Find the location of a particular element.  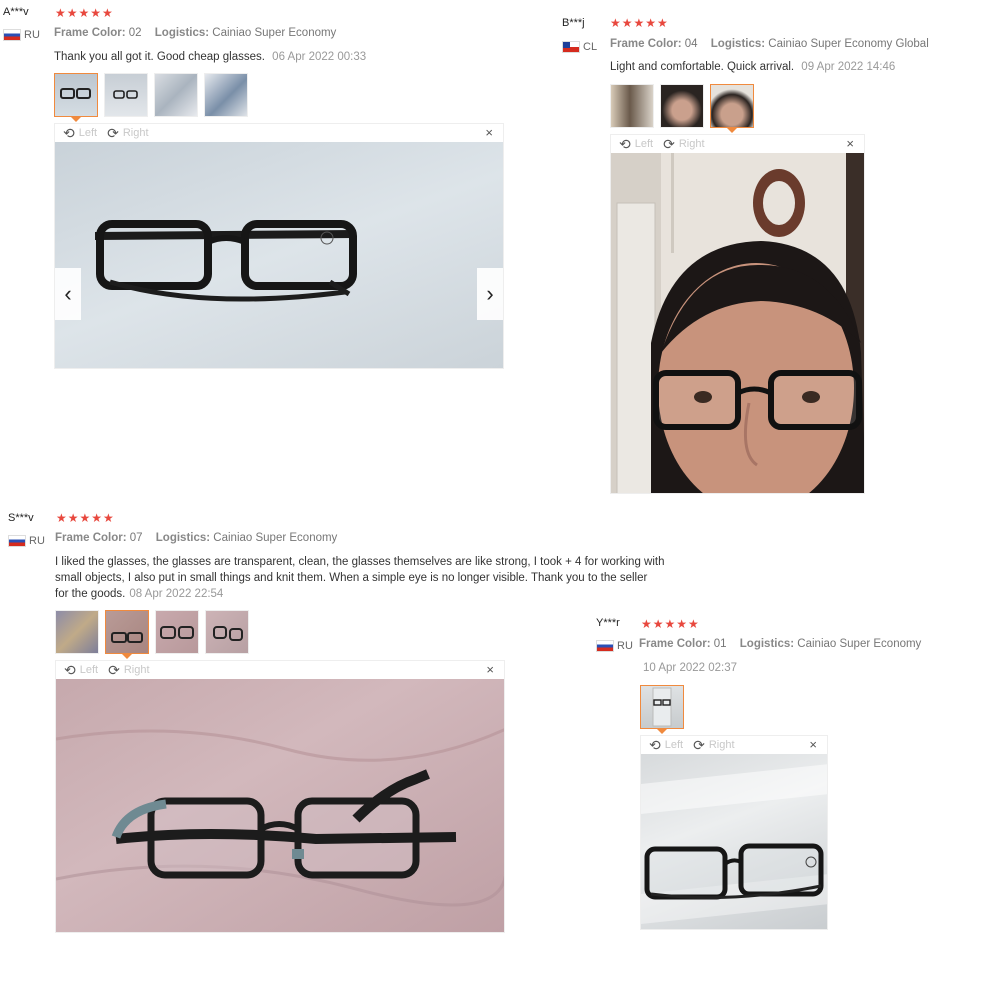

chile-flag-icon is located at coordinates (571, 47).